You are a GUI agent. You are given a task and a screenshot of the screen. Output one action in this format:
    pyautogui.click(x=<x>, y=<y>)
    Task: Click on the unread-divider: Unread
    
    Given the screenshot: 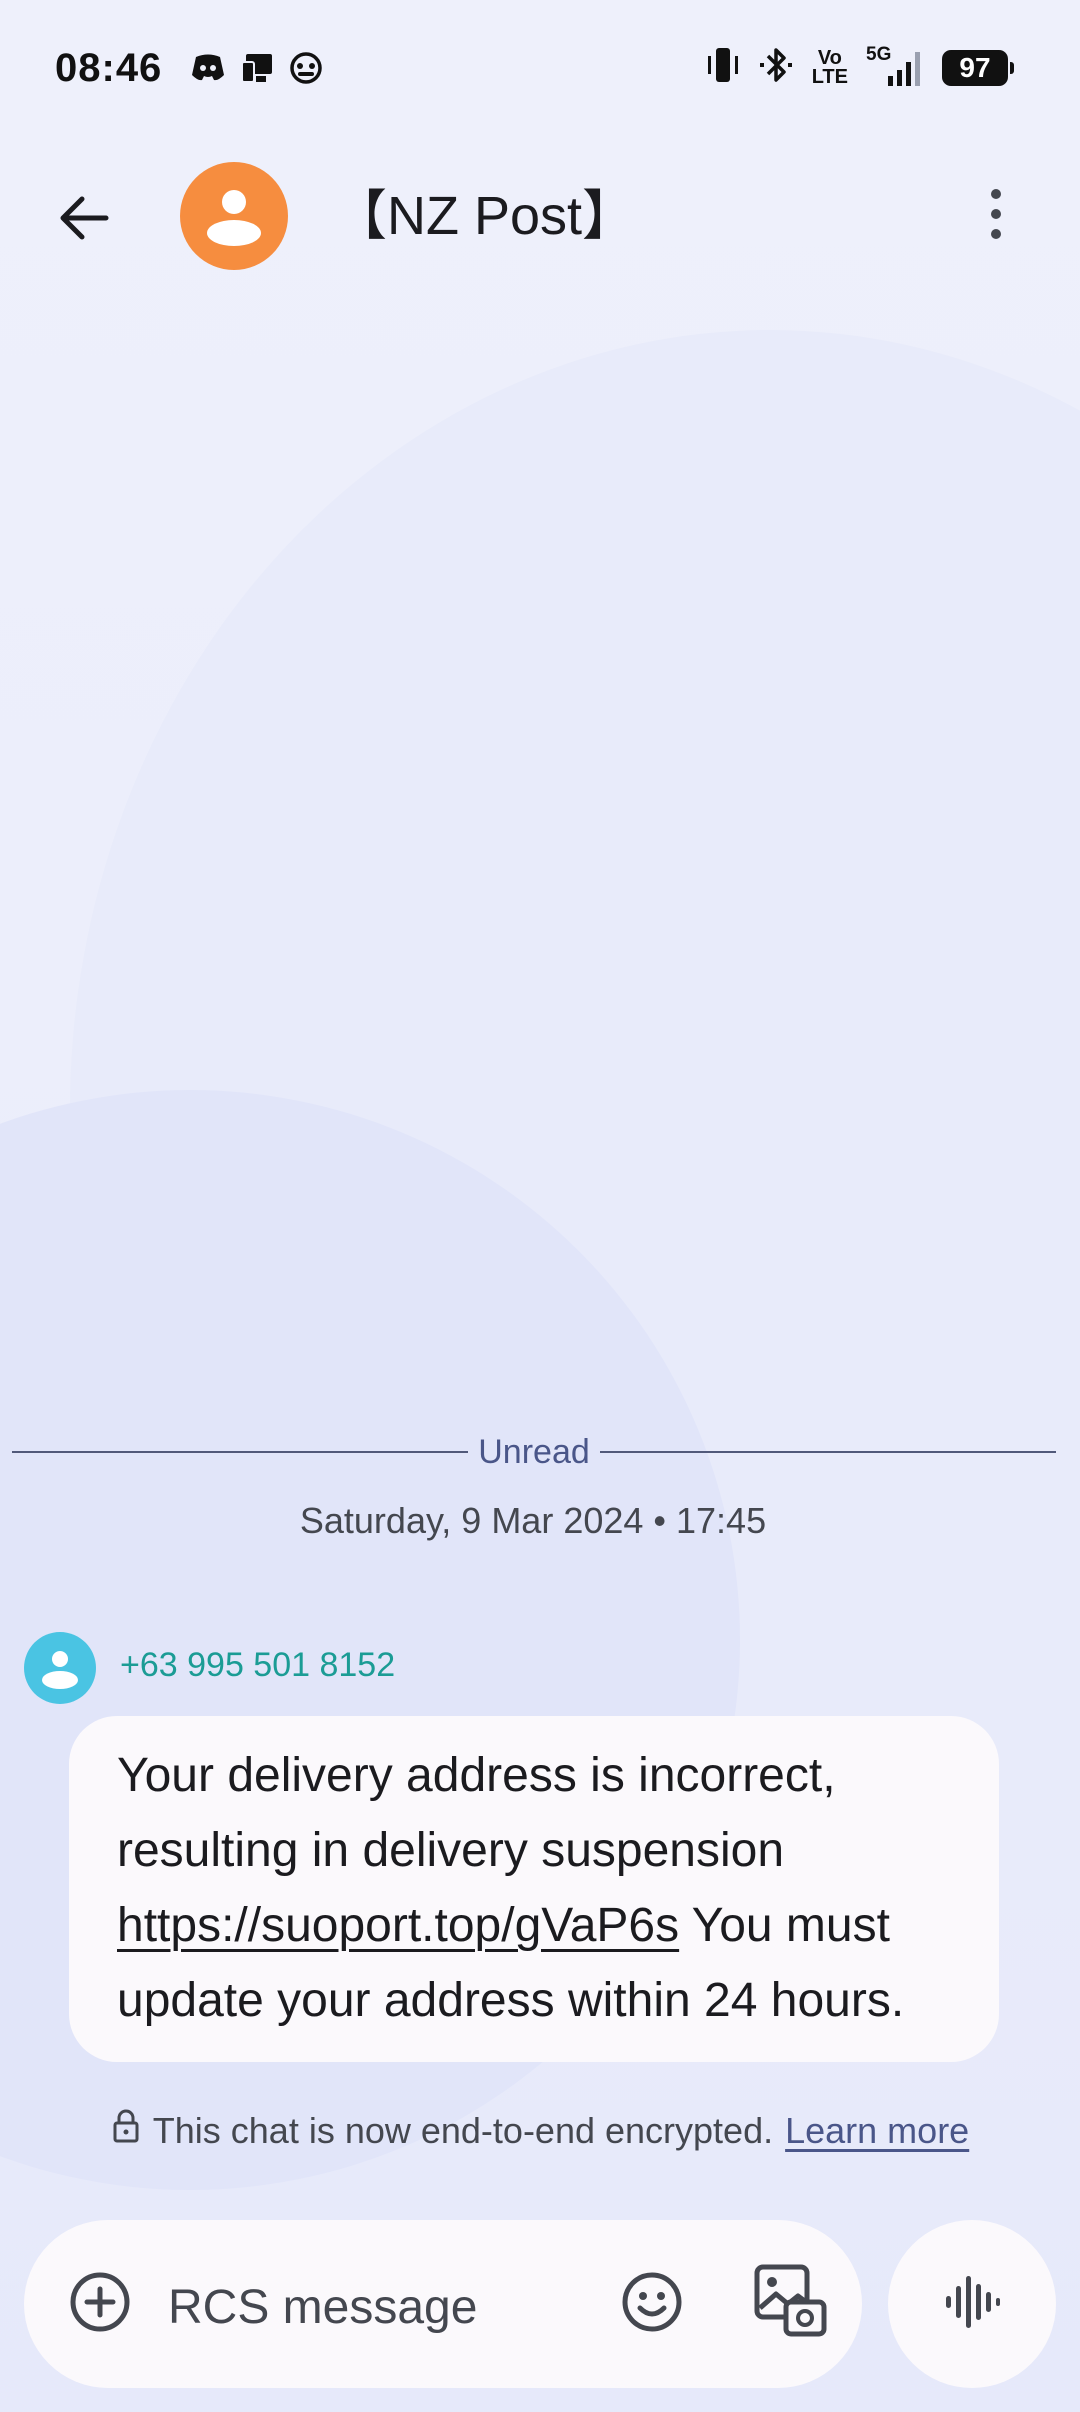 What is the action you would take?
    pyautogui.click(x=534, y=1452)
    